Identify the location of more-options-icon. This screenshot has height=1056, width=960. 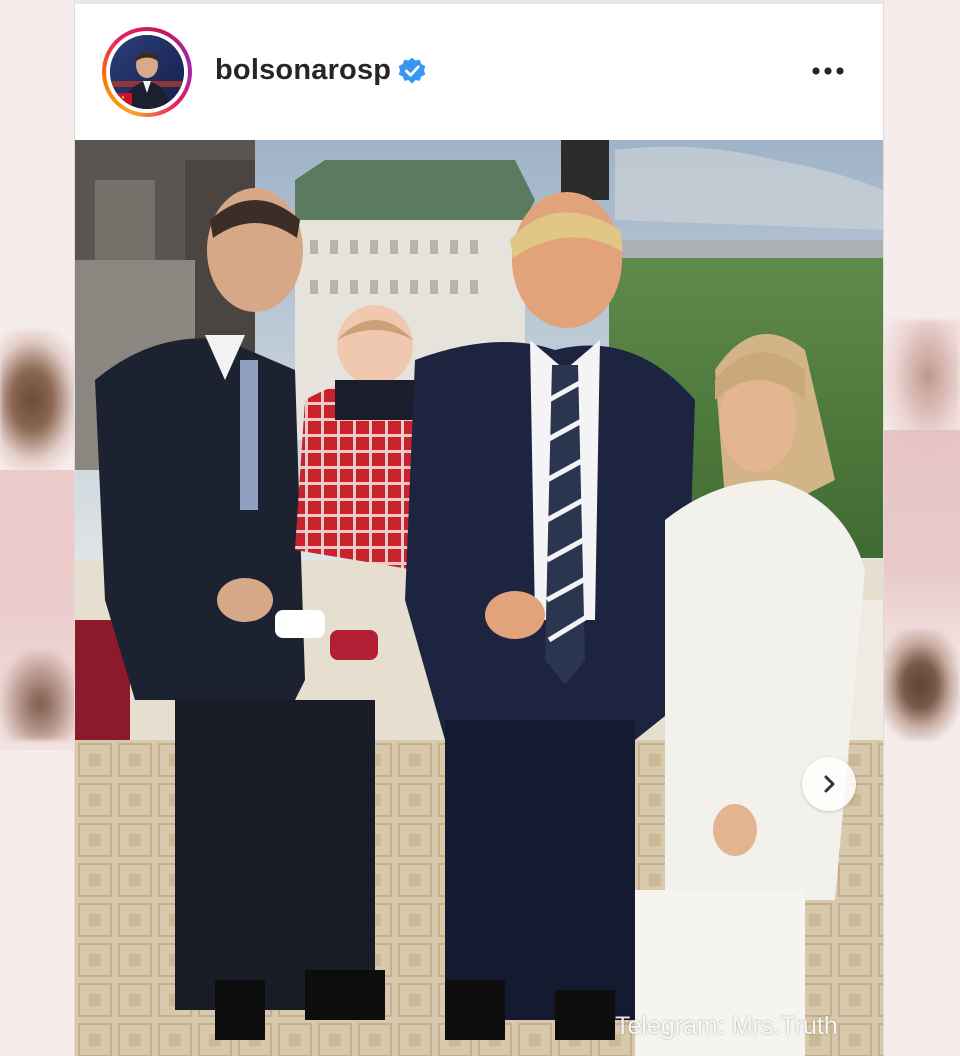
(828, 71).